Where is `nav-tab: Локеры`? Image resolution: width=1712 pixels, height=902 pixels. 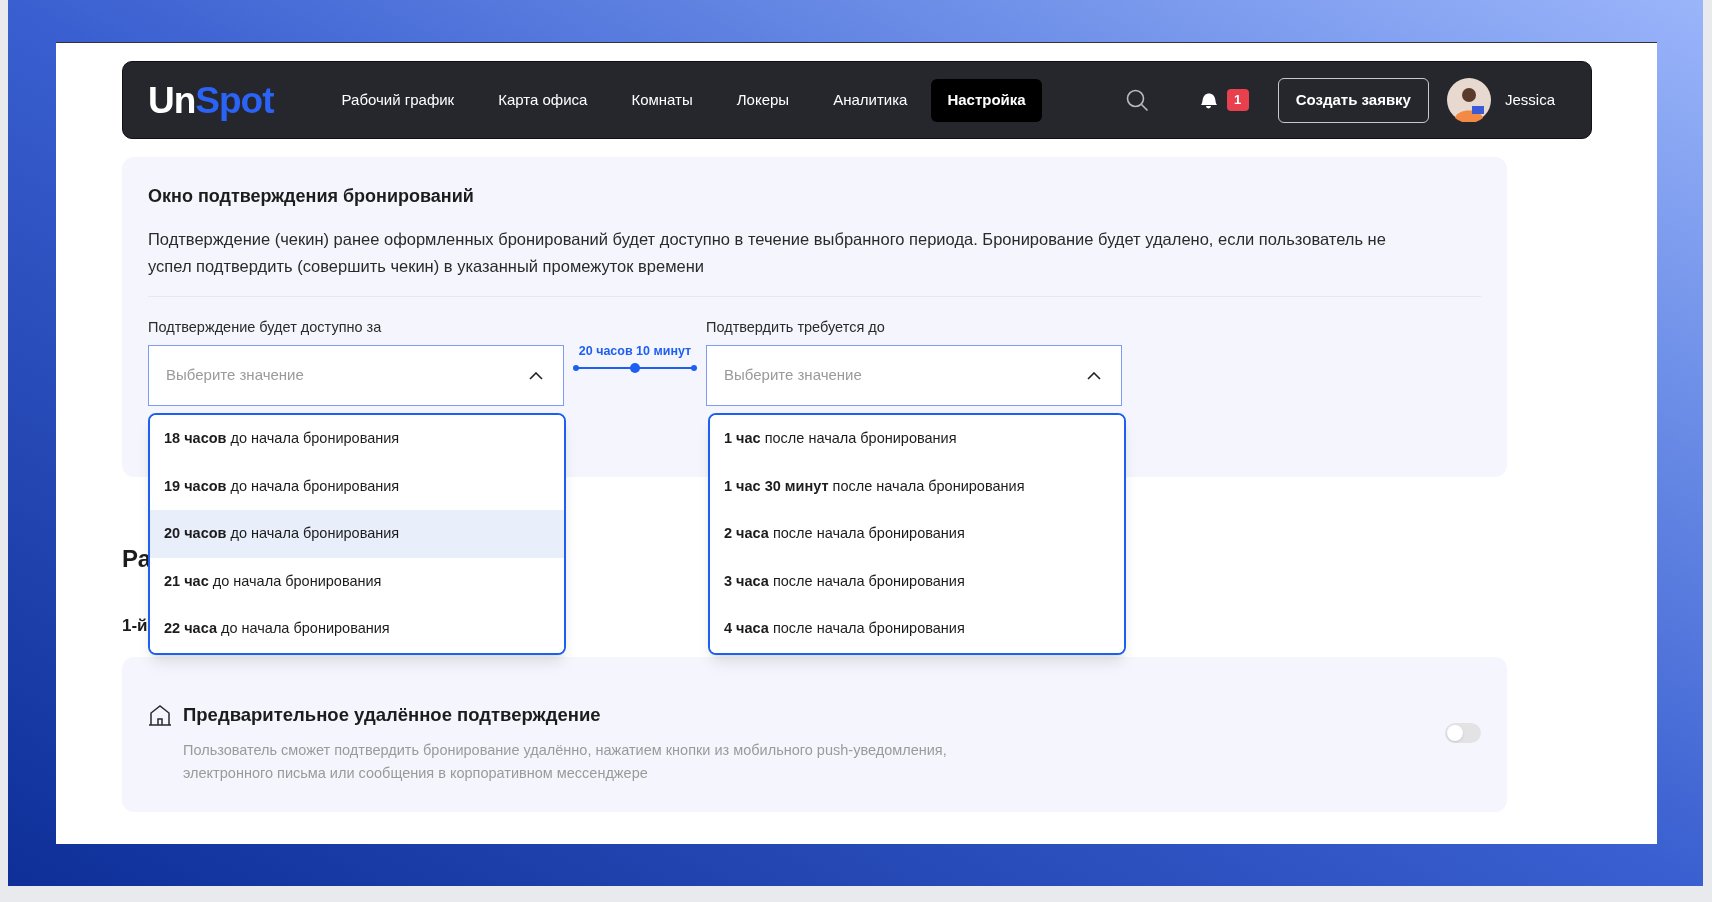
nav-tab: Локеры is located at coordinates (763, 100).